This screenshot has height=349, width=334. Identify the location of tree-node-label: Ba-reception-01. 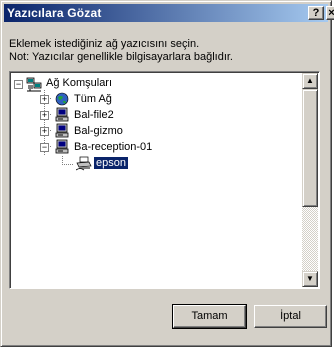
(113, 147).